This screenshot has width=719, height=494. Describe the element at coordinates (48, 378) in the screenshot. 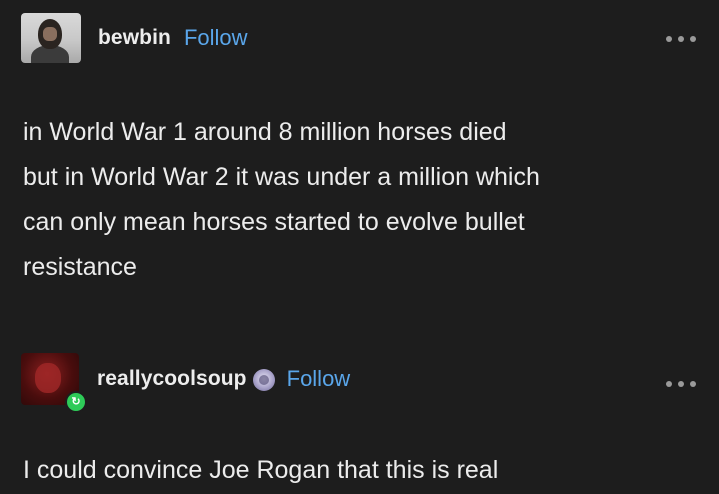

I see `avatar-figure` at that location.